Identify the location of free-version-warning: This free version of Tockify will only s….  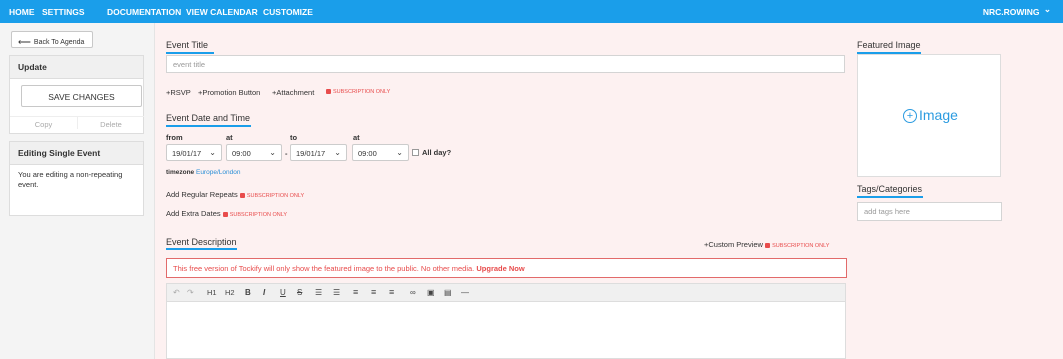
(506, 268).